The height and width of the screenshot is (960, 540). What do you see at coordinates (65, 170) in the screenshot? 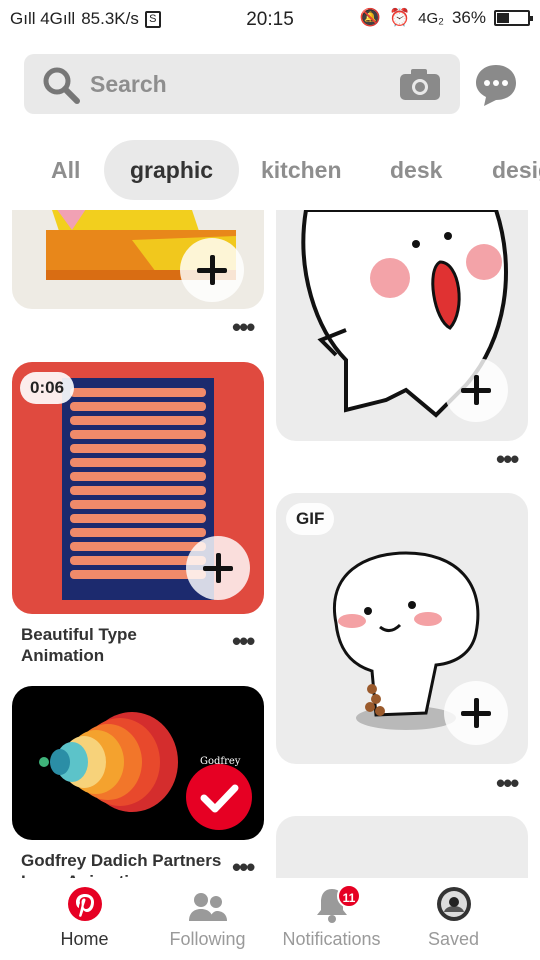
I see `tab-all: All` at bounding box center [65, 170].